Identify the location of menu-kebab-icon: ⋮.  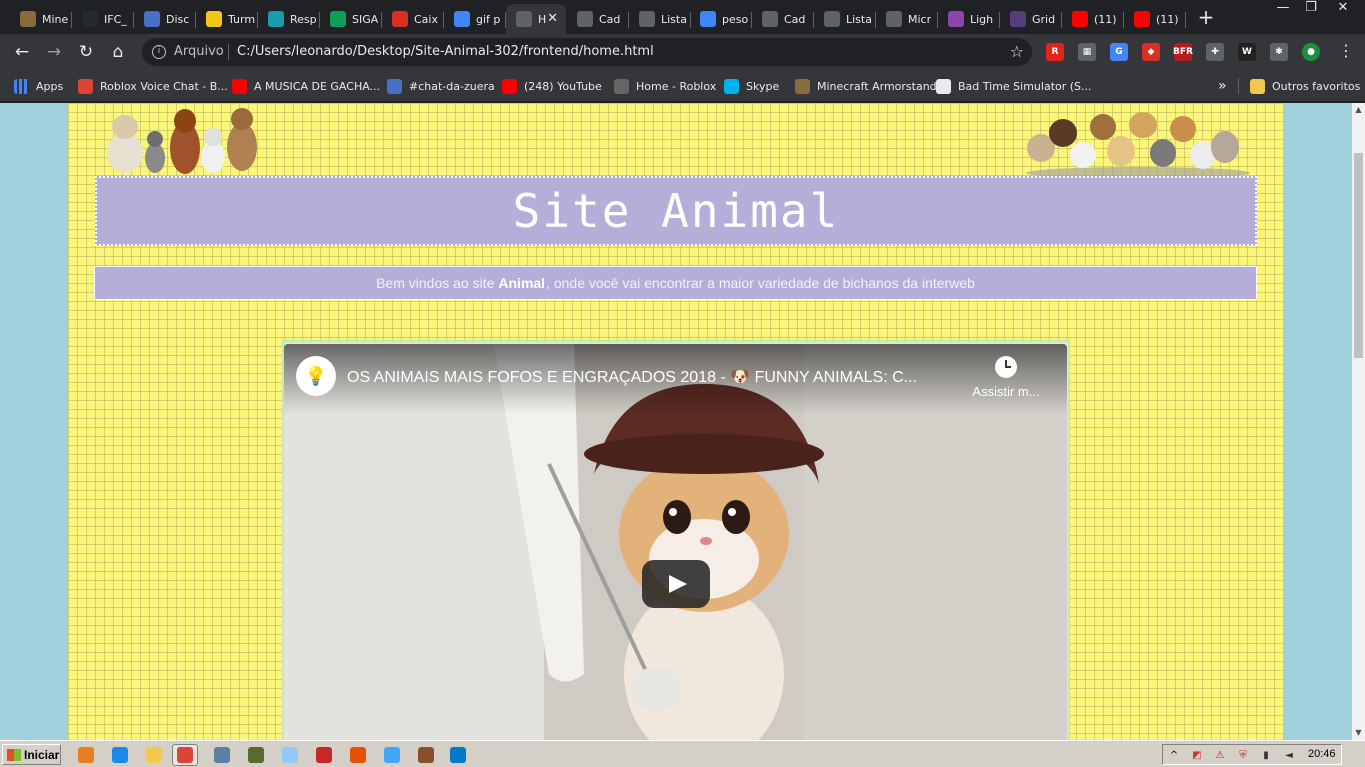
(1346, 50).